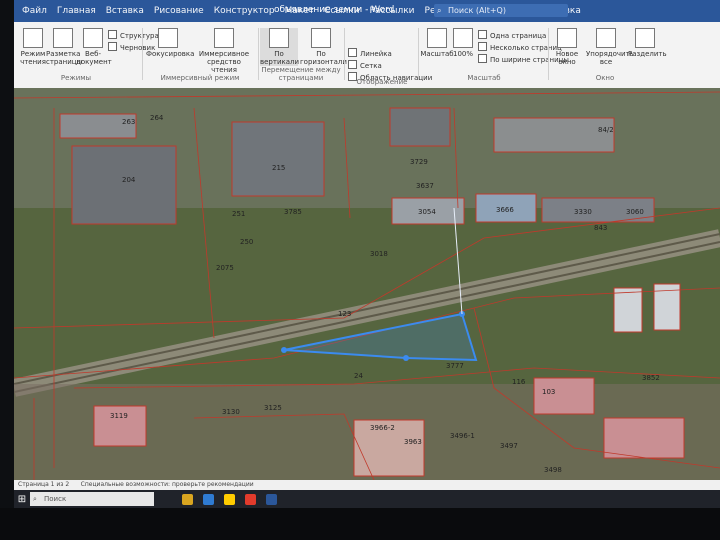 The height and width of the screenshot is (540, 720). I want to click on focus-icon, so click(168, 38).